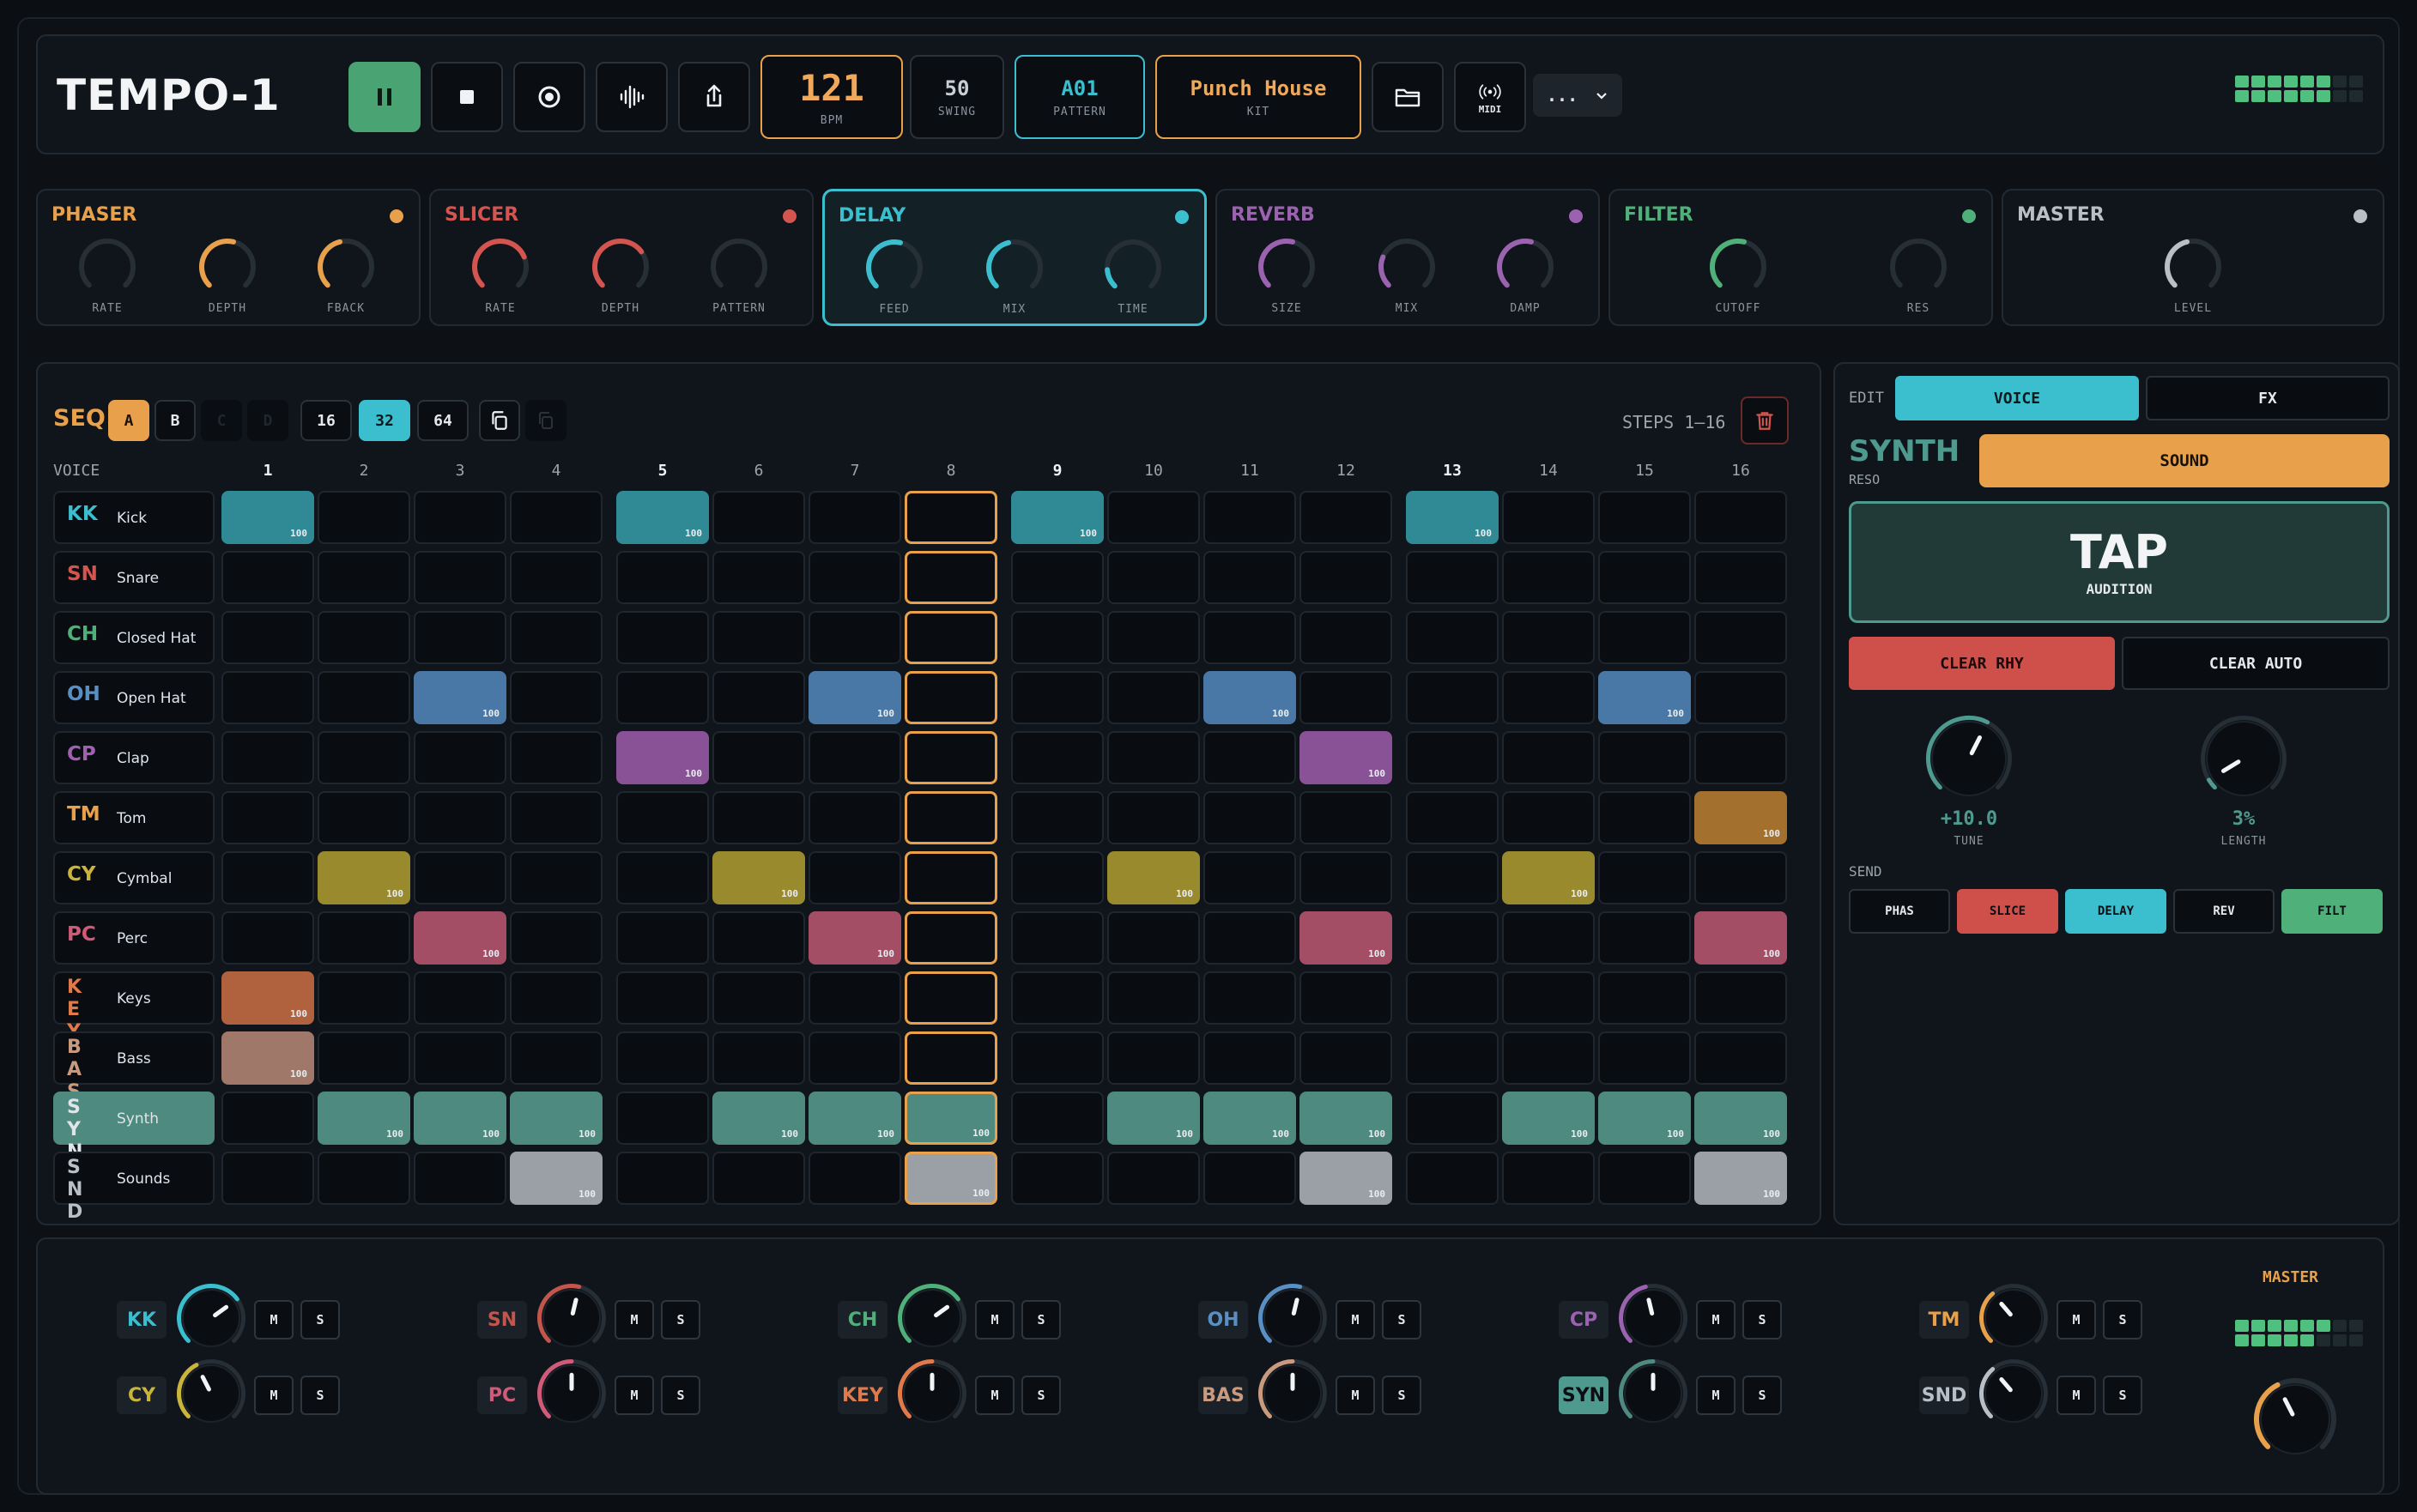  Describe the element at coordinates (714, 97) in the screenshot. I see `share-button` at that location.